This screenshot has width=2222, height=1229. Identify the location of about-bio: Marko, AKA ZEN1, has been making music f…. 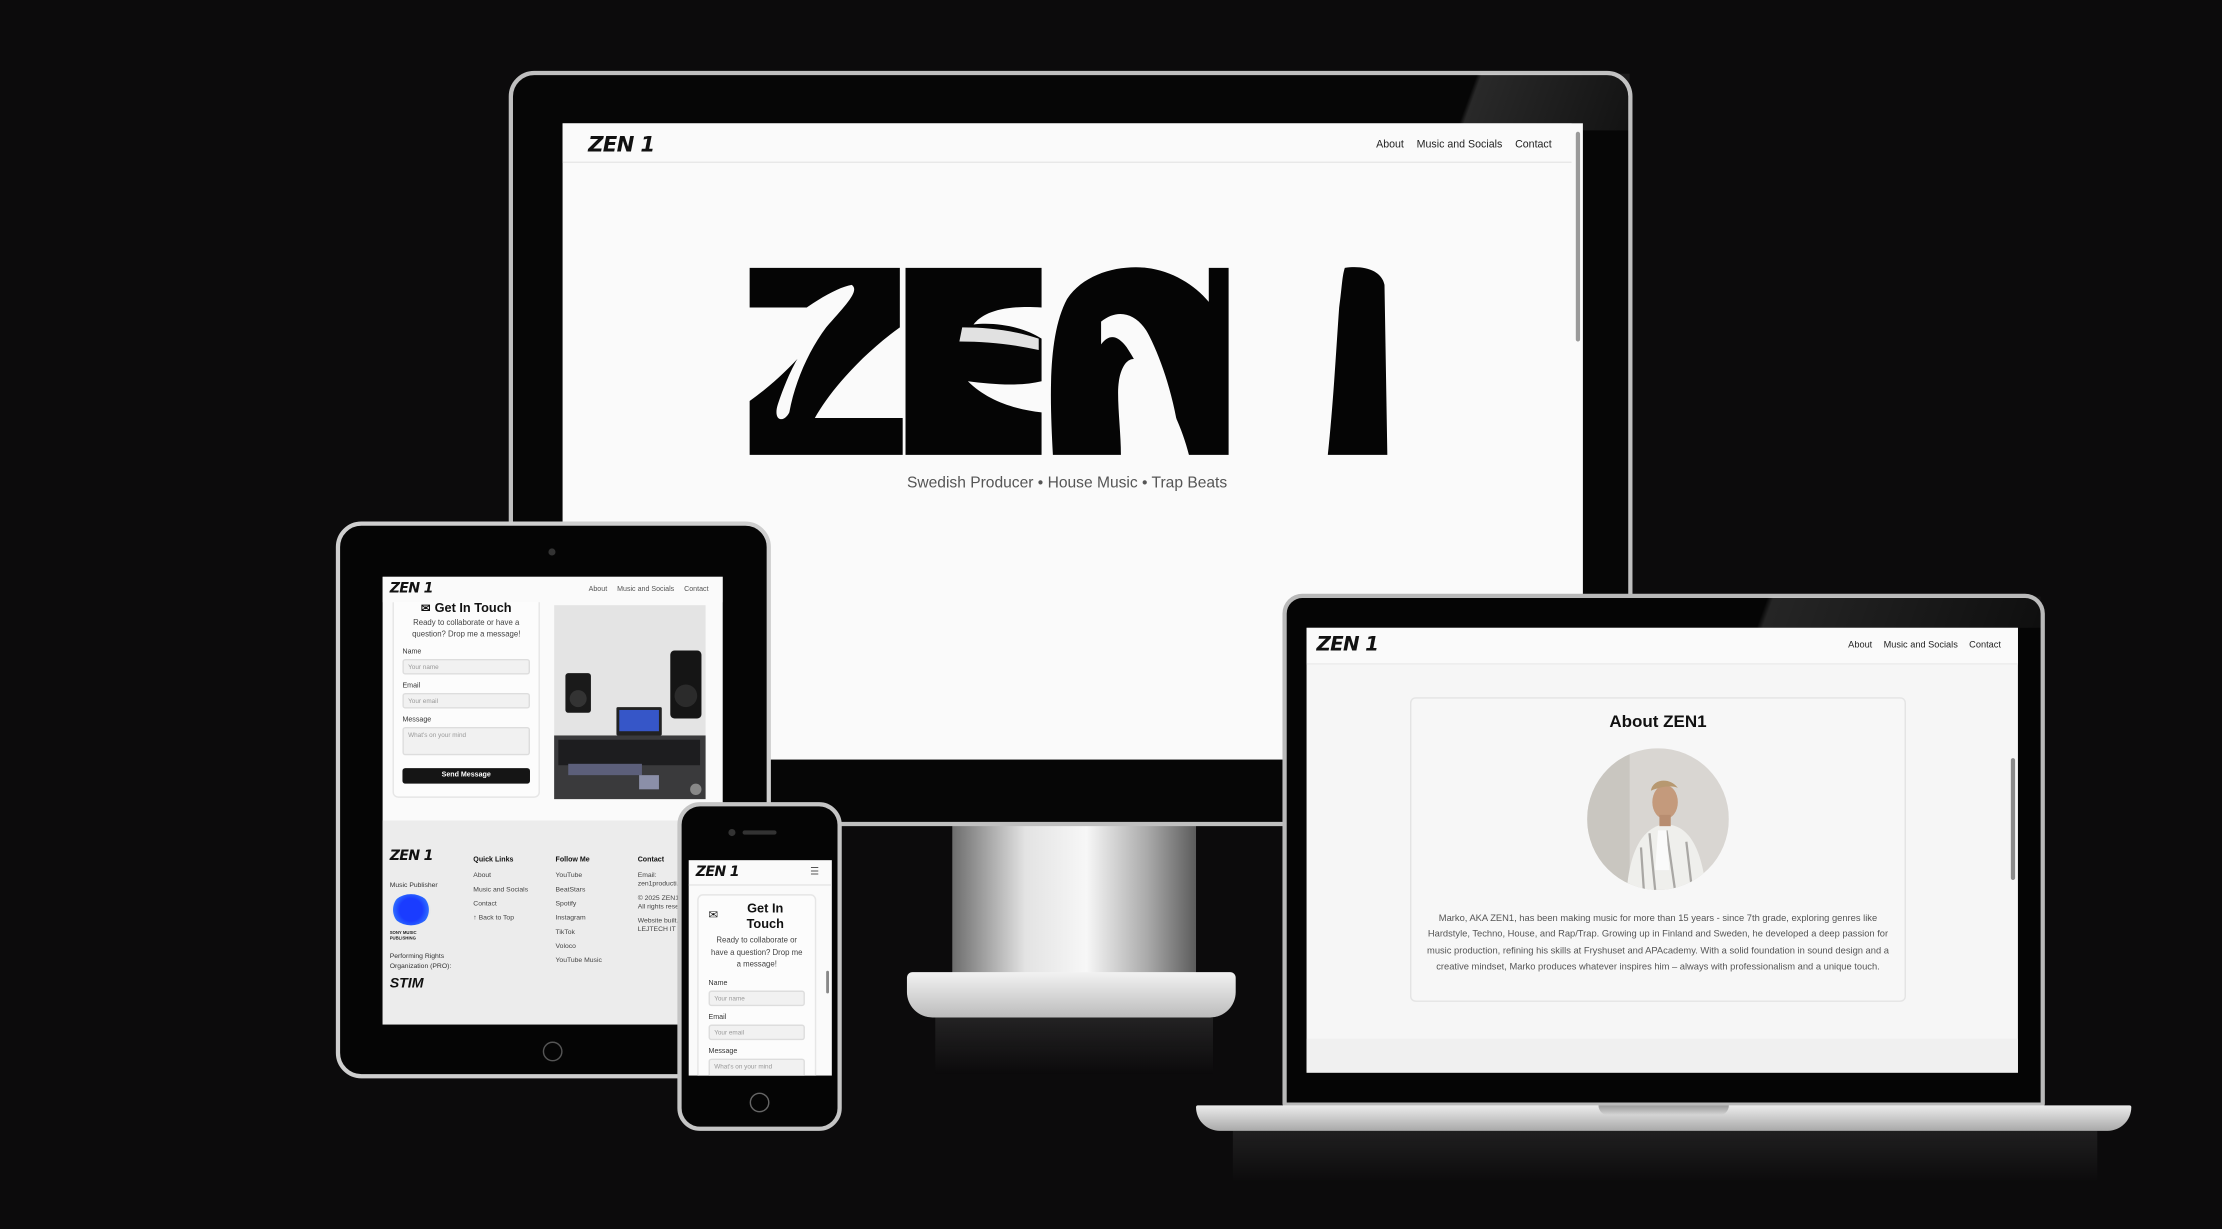
(1658, 943).